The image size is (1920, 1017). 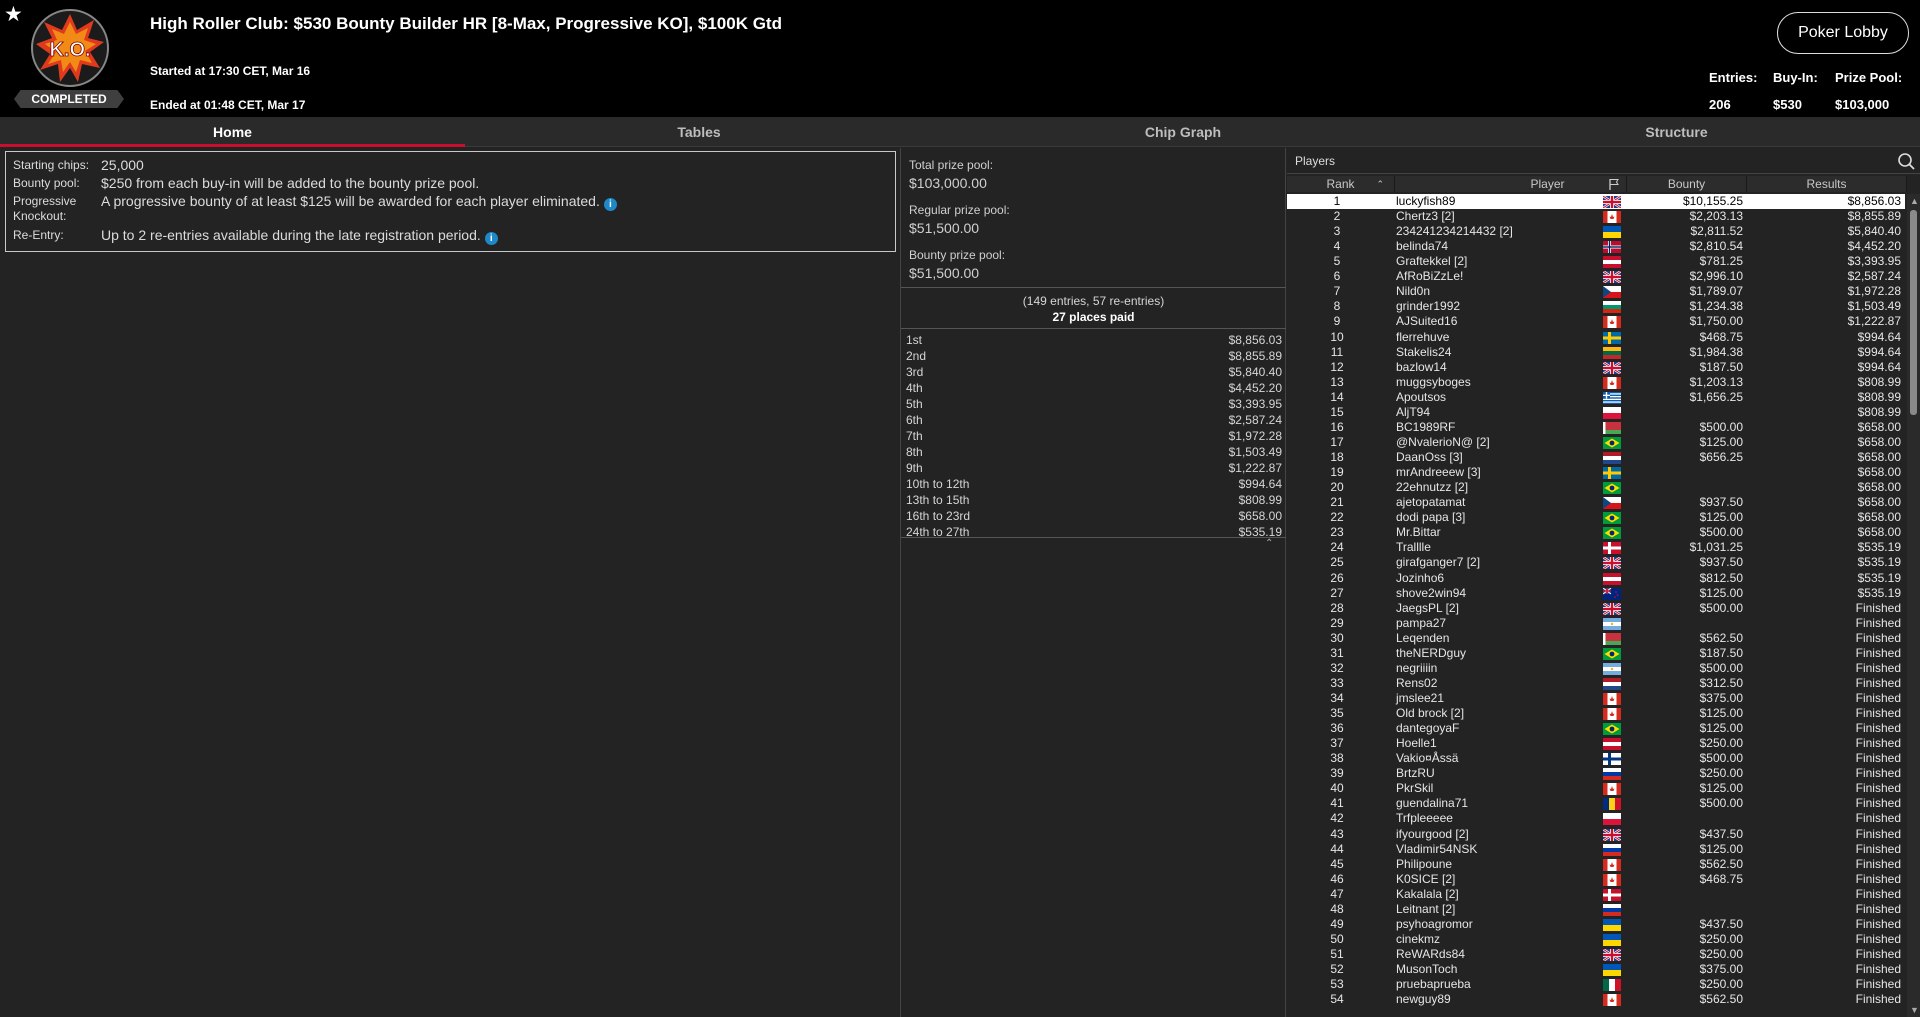 I want to click on table-row: 31 theNERDguy $187.50 Finished, so click(x=1596, y=653).